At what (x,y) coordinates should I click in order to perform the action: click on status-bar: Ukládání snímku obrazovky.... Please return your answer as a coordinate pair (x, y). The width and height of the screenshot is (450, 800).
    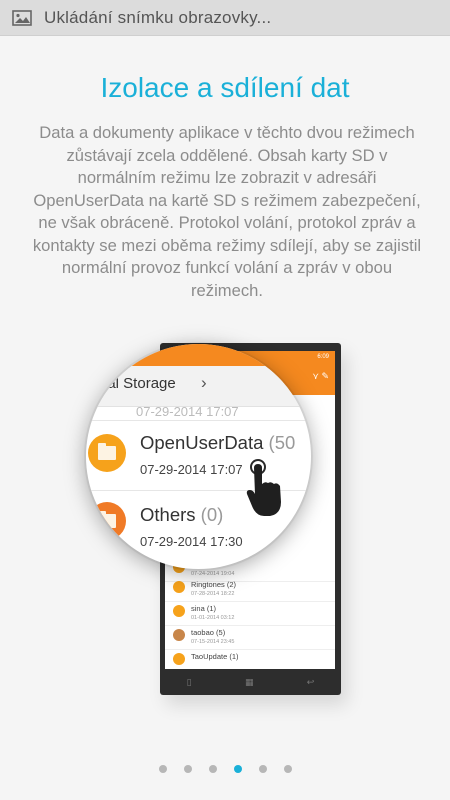
    Looking at the image, I should click on (225, 18).